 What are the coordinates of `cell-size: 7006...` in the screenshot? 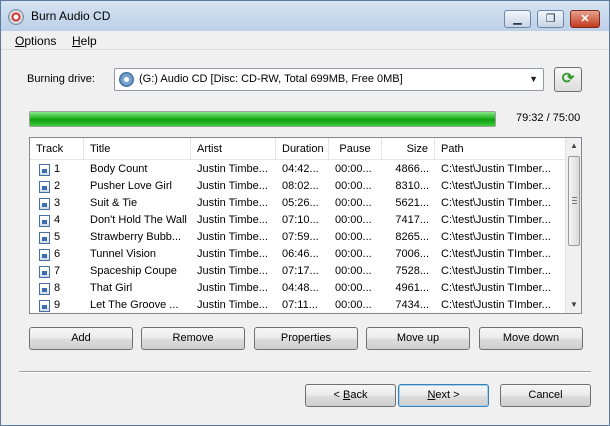 It's located at (412, 254).